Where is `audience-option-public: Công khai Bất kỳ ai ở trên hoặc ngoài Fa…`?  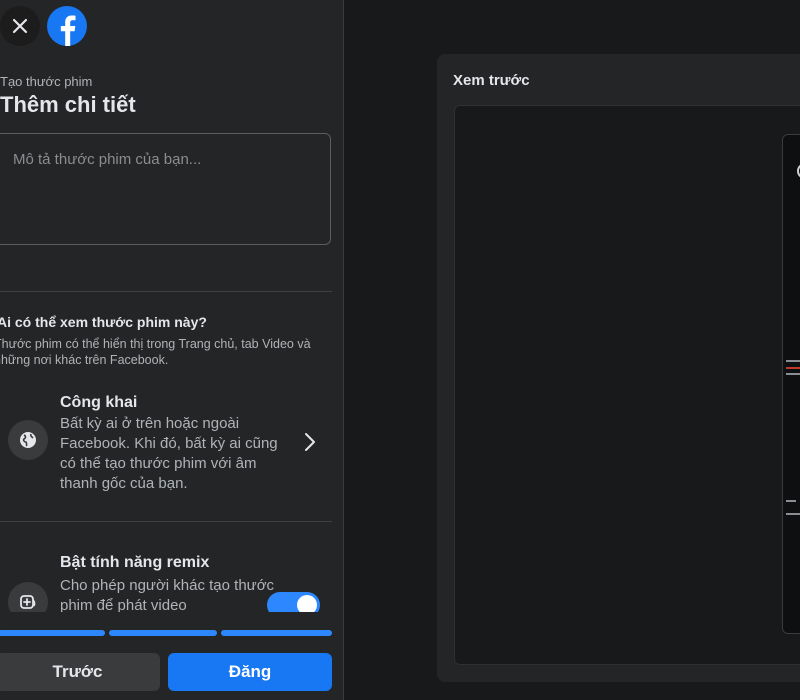
audience-option-public: Công khai Bất kỳ ai ở trên hoặc ngoài Fa… is located at coordinates (166, 447).